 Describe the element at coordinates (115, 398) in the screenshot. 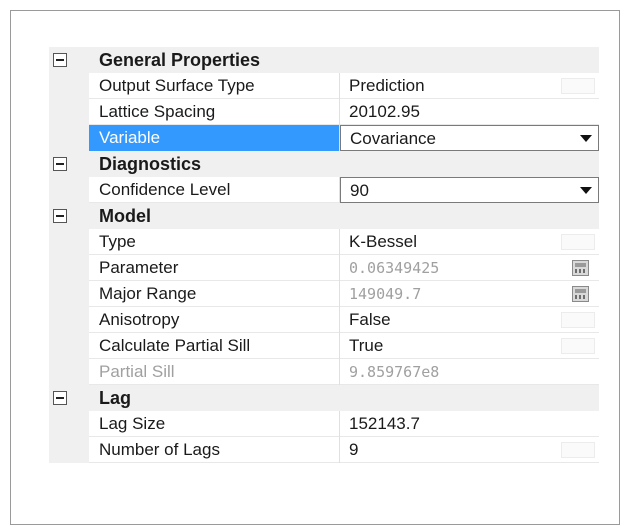

I see `category-label: Lag` at that location.